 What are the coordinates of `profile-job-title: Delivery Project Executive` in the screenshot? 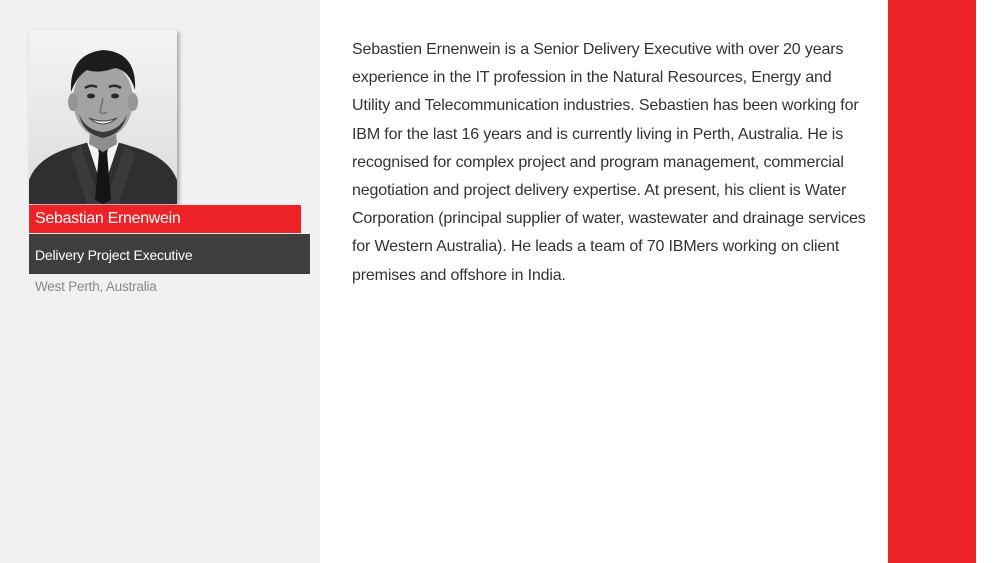 It's located at (169, 254).